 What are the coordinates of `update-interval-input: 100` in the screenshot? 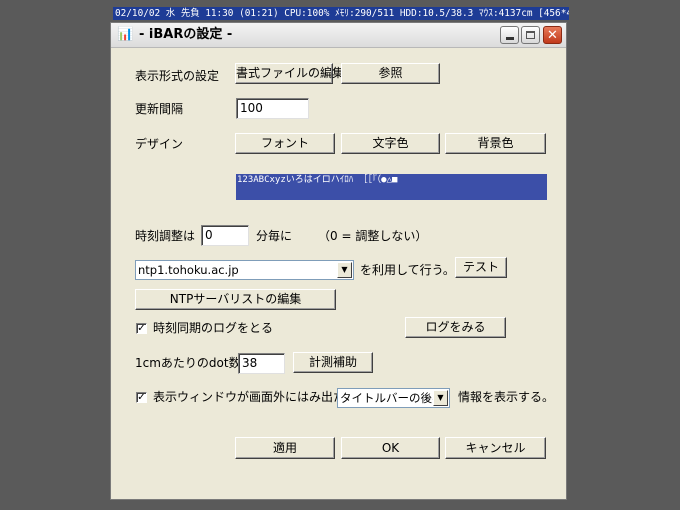 It's located at (272, 108).